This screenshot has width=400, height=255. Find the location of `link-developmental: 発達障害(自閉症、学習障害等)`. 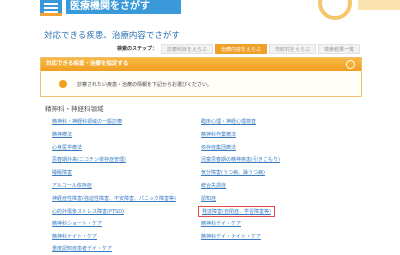

link-developmental: 発達障害(自閉症、学習障害等) is located at coordinates (236, 211).